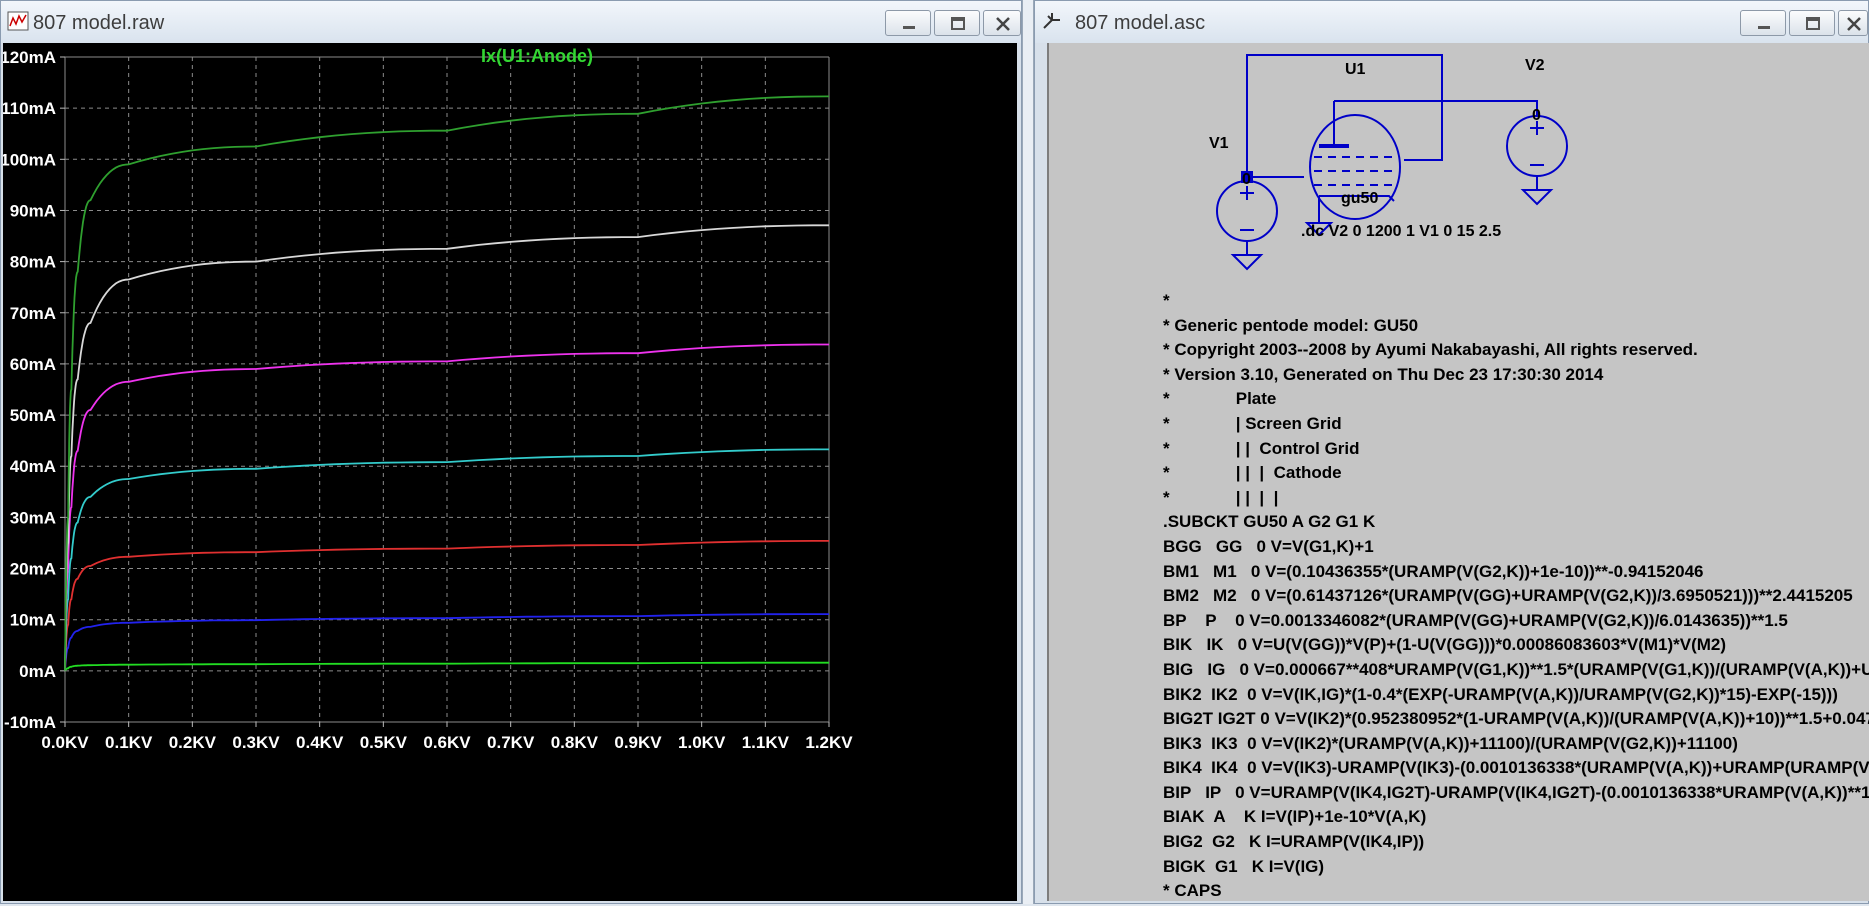 The height and width of the screenshot is (906, 1869). I want to click on u1-label: U1, so click(1355, 70).